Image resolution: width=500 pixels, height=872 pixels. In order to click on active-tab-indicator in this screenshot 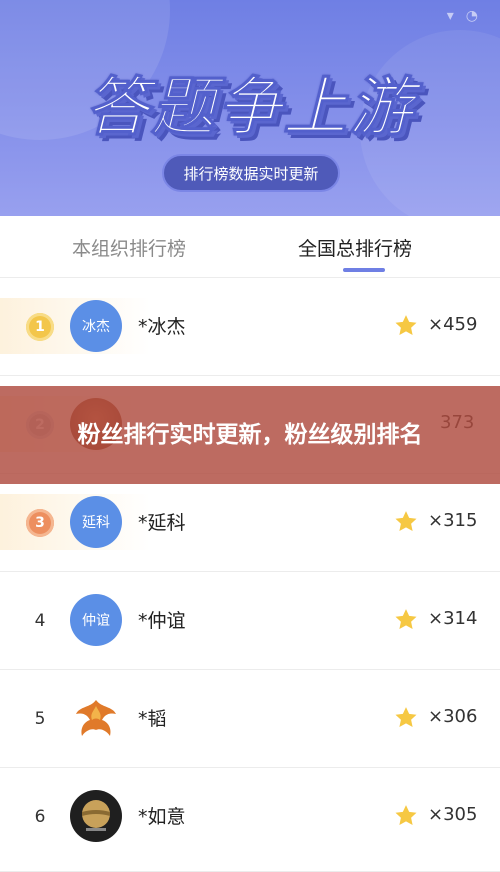, I will do `click(364, 270)`.